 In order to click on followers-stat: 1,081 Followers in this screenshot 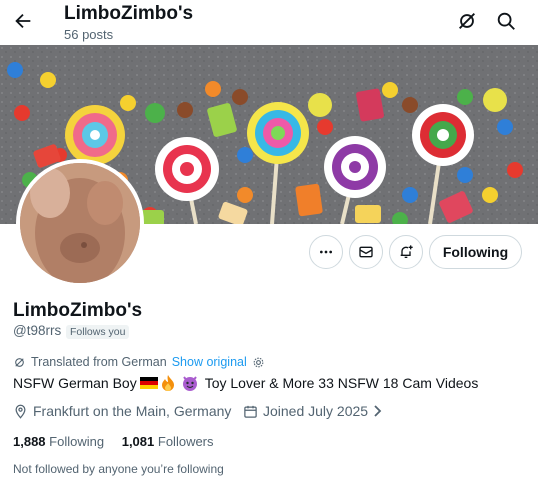, I will do `click(168, 441)`.